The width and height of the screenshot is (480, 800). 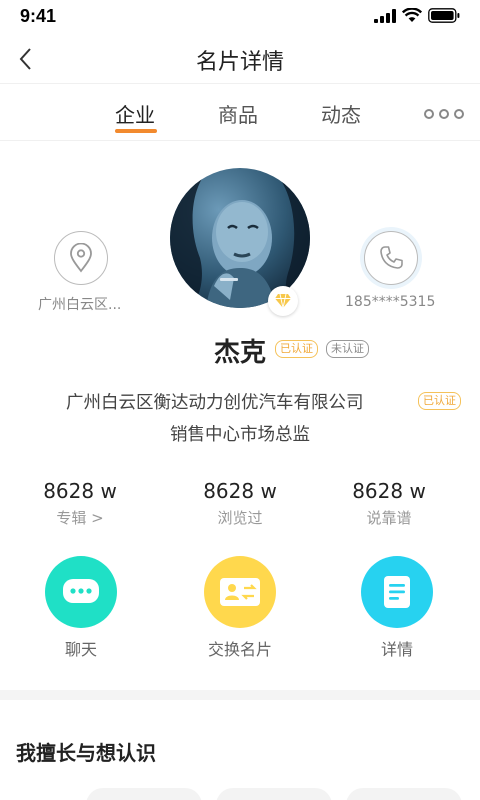 I want to click on more-options-button, so click(x=444, y=114).